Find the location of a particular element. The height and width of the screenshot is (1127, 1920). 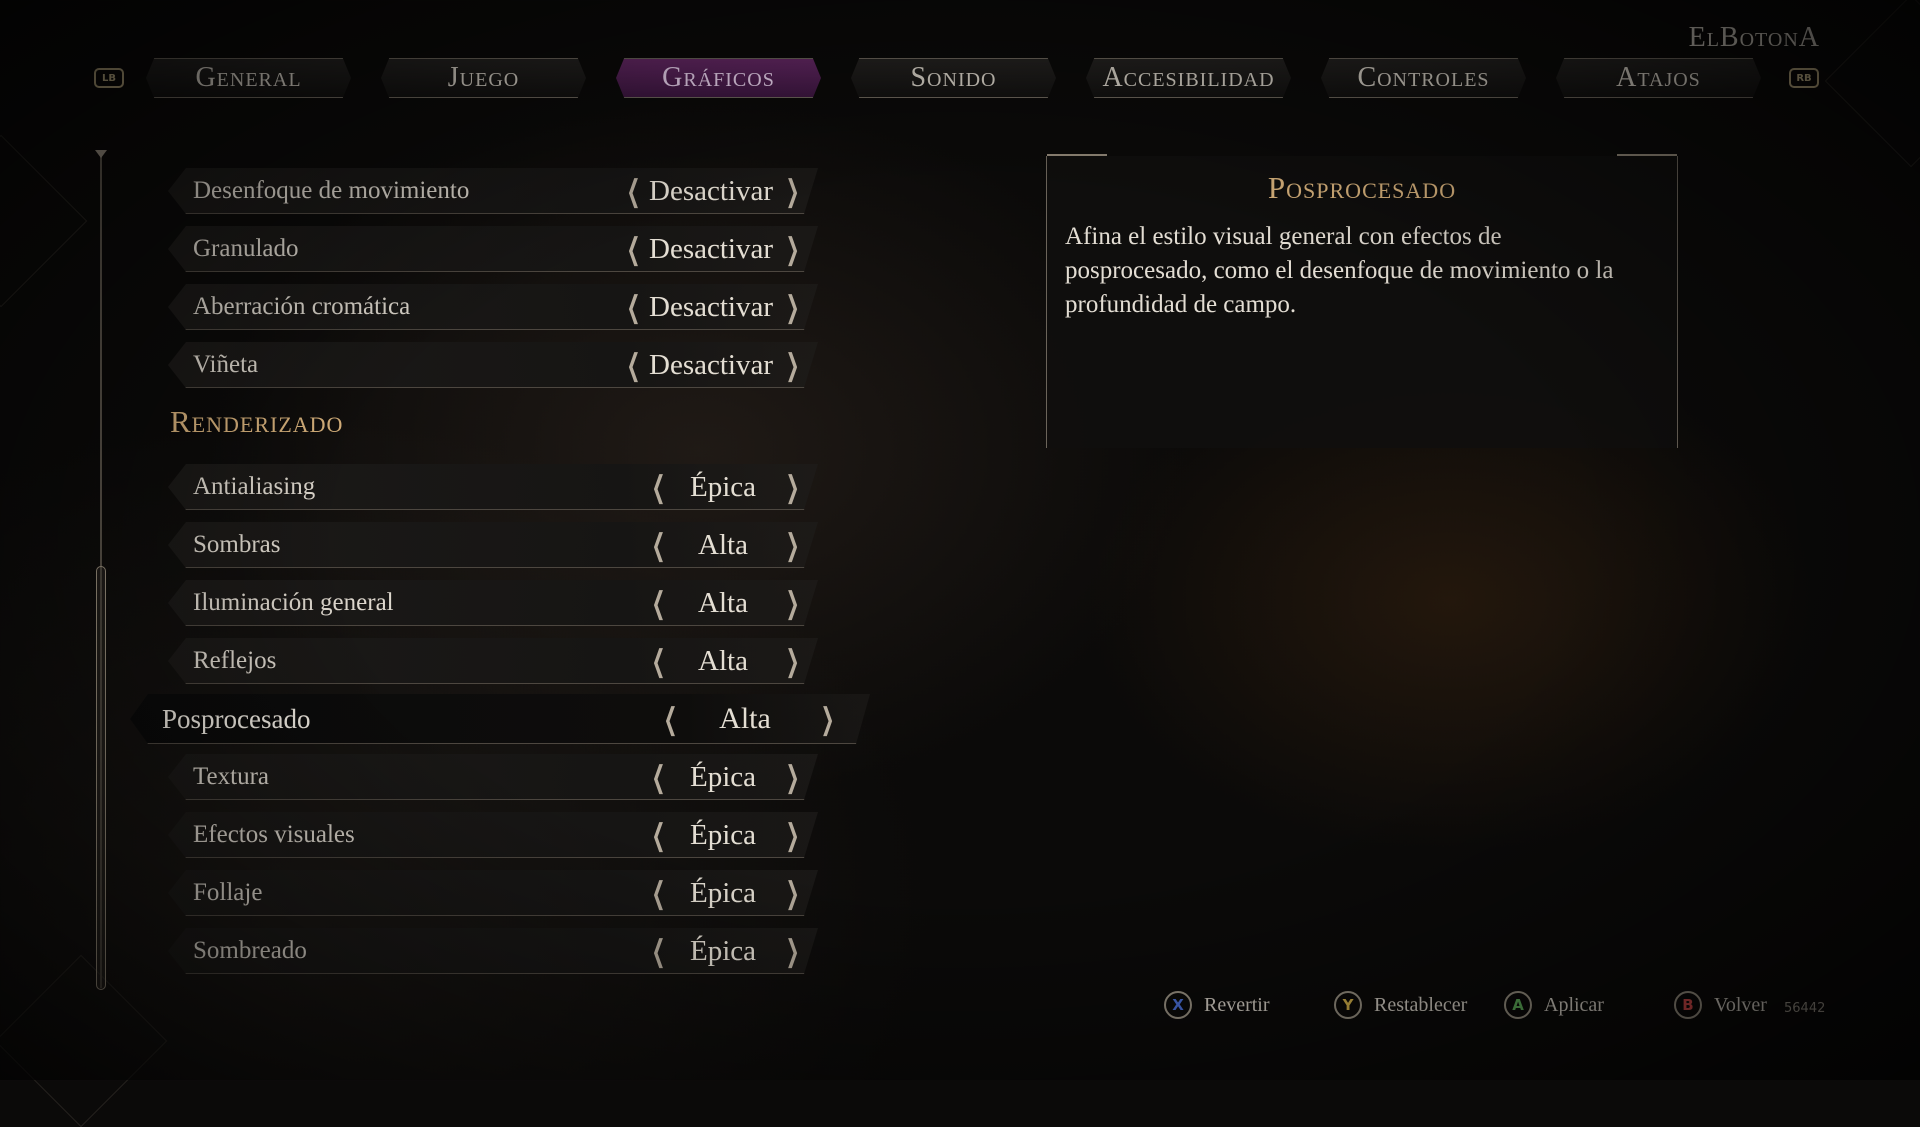

tab-general: General is located at coordinates (248, 78).